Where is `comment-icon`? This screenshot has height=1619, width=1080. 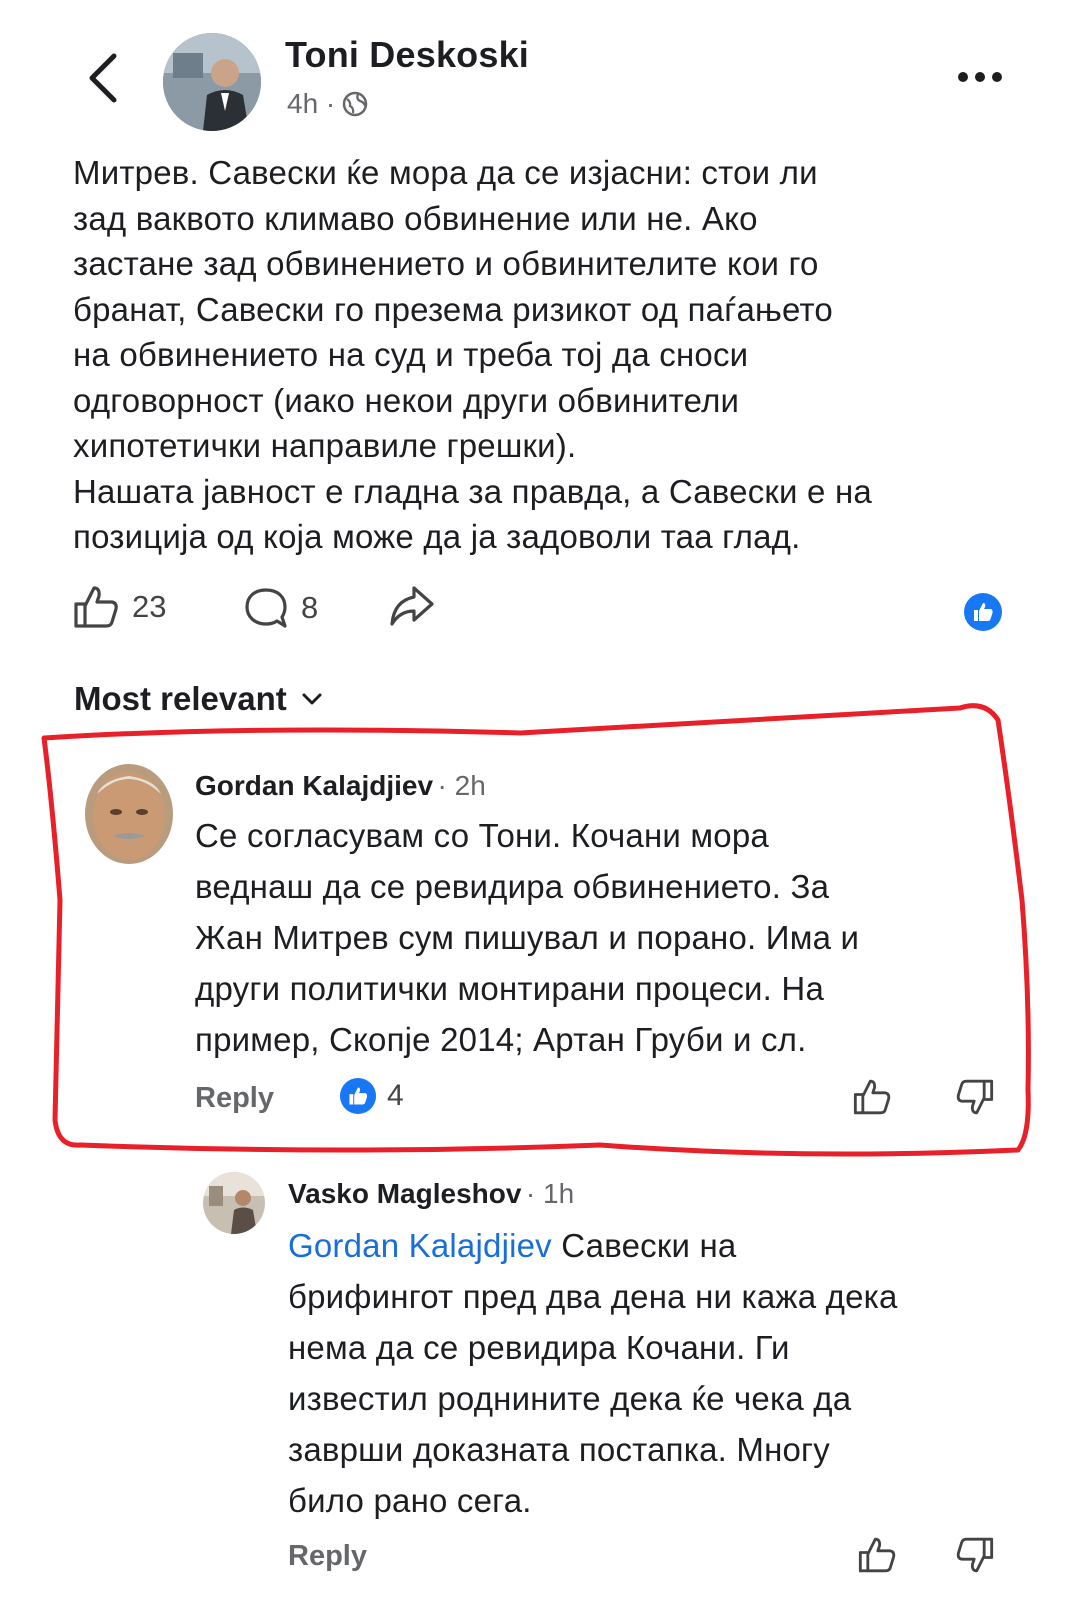 comment-icon is located at coordinates (266, 608).